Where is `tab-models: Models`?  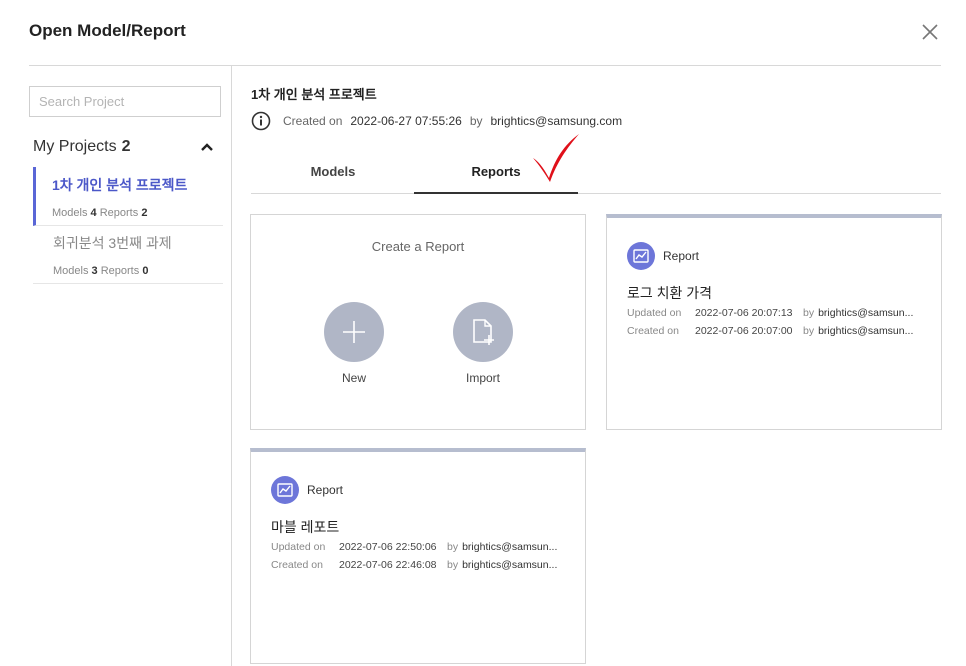
tab-models: Models is located at coordinates (333, 173).